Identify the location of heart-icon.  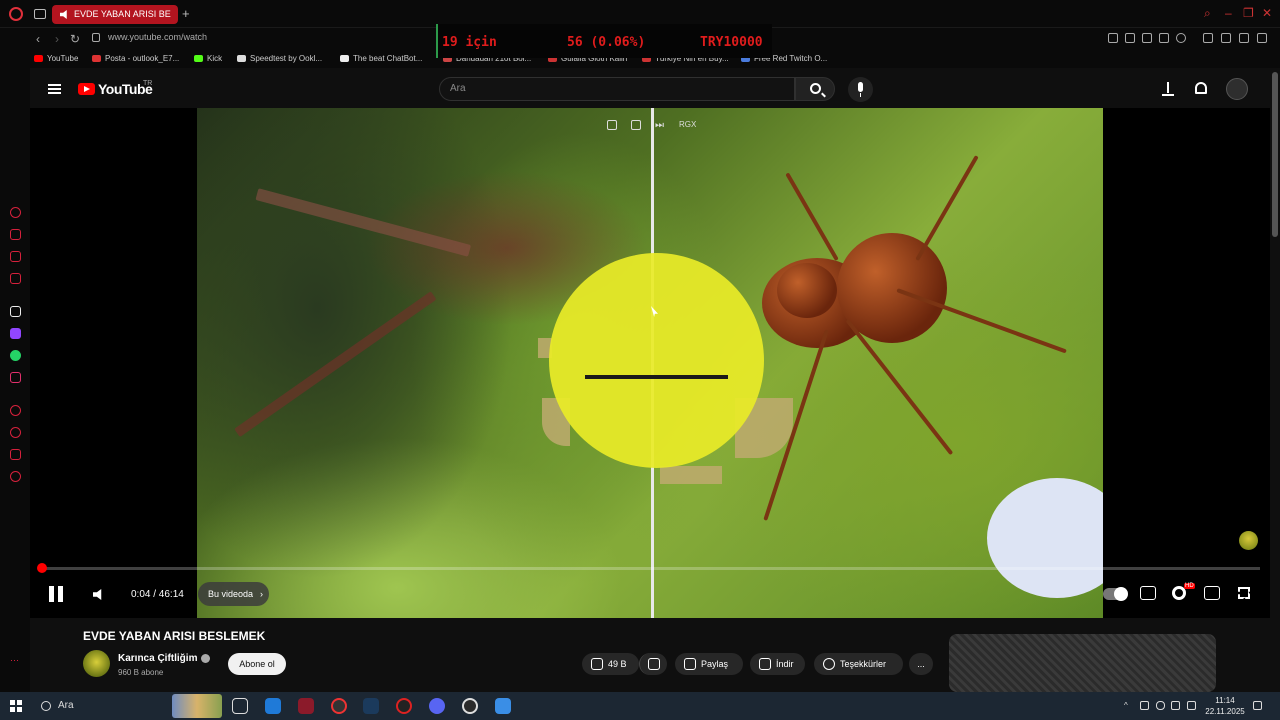
(1181, 38).